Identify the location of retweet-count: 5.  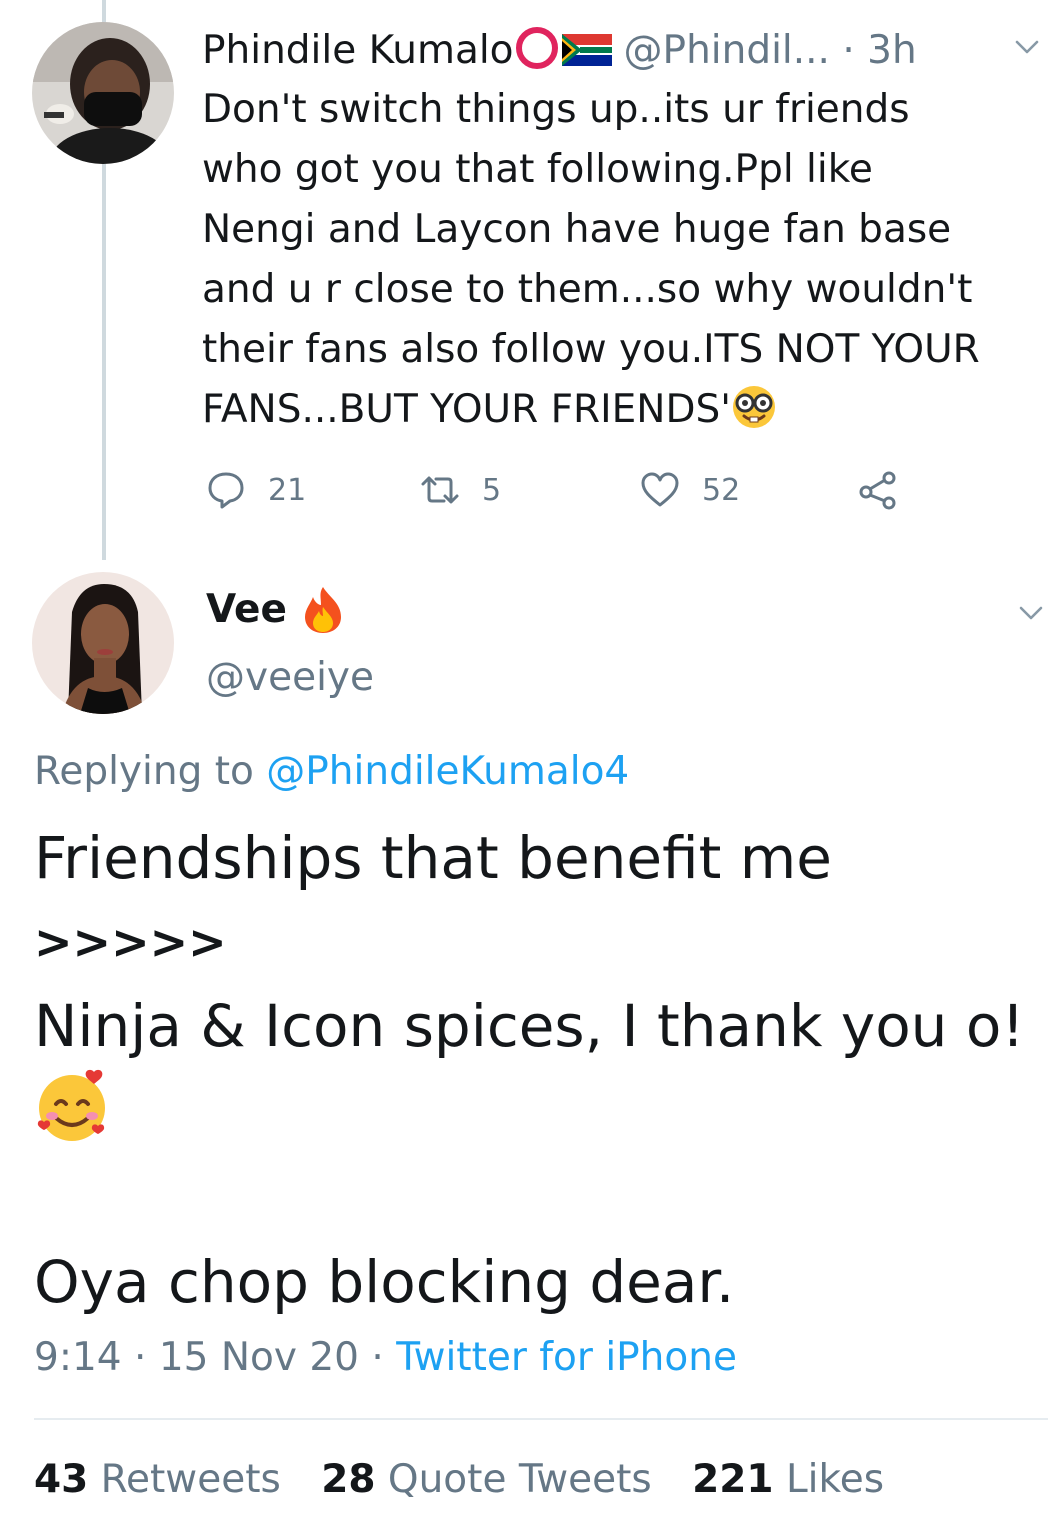
(492, 490).